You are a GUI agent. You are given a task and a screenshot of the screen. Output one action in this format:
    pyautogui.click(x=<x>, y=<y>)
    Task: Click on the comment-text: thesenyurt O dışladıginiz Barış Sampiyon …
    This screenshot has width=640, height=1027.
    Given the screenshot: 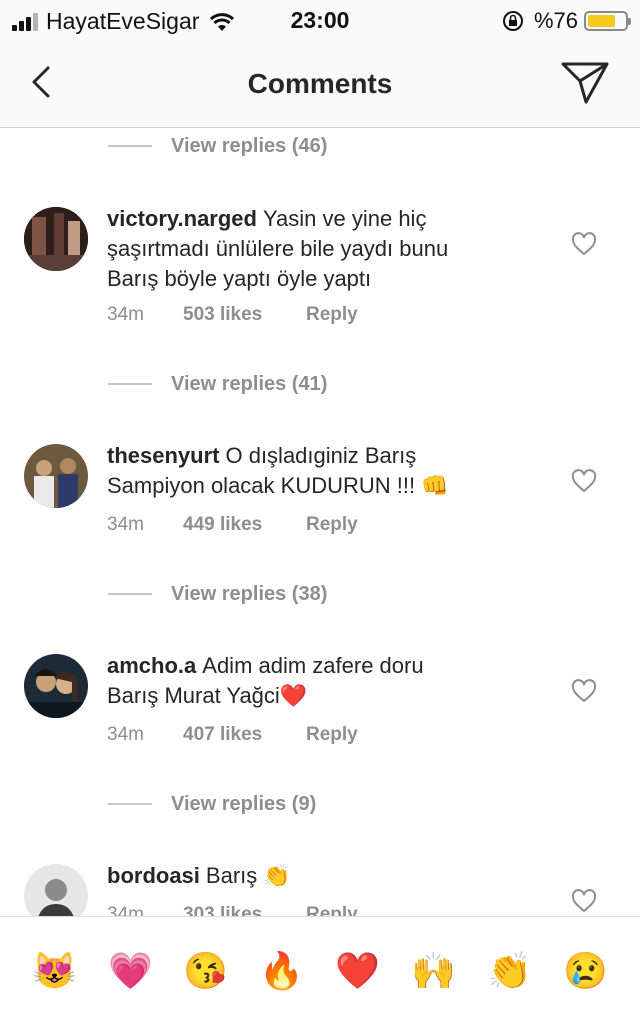 What is the action you would take?
    pyautogui.click(x=317, y=471)
    